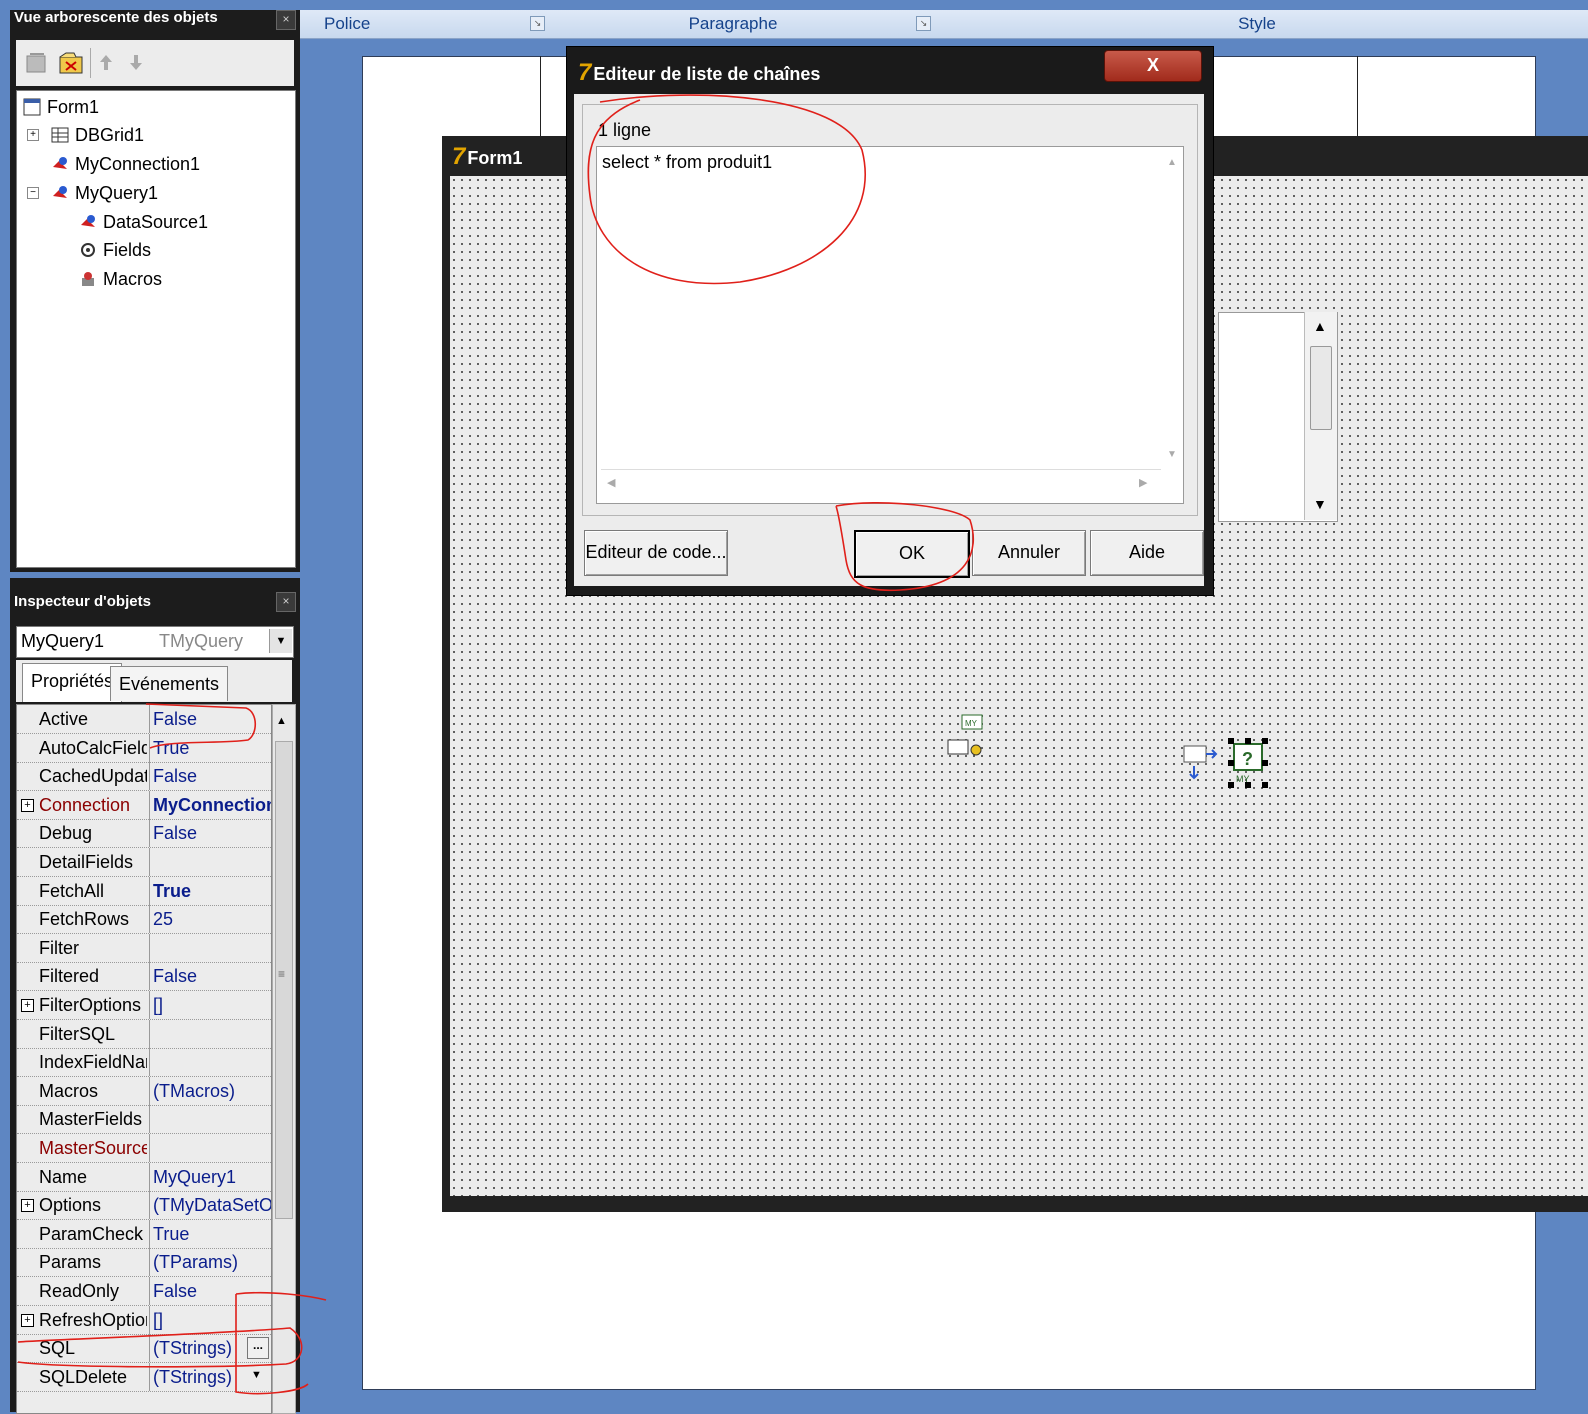  I want to click on property-row: Filter, so click(144, 948).